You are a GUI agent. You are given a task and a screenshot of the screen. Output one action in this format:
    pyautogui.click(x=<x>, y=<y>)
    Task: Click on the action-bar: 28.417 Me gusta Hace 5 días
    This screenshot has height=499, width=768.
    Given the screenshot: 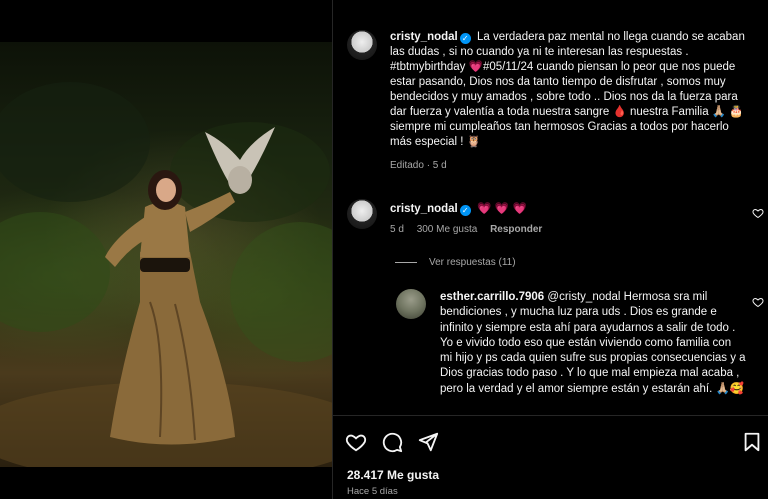 What is the action you would take?
    pyautogui.click(x=550, y=457)
    